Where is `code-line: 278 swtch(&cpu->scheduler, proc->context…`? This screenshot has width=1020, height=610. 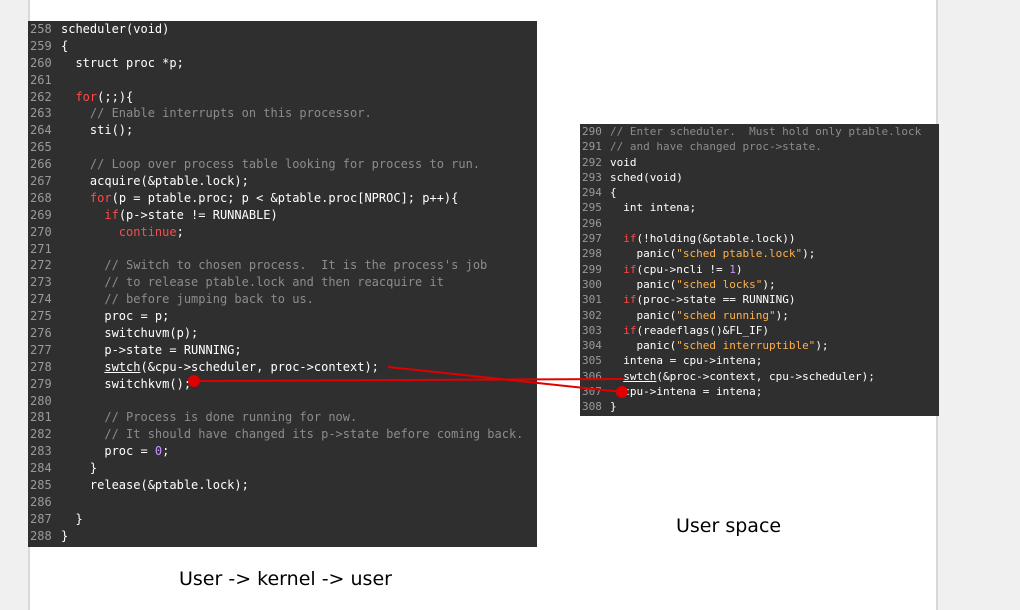 code-line: 278 swtch(&cpu->scheduler, proc->context… is located at coordinates (282, 367).